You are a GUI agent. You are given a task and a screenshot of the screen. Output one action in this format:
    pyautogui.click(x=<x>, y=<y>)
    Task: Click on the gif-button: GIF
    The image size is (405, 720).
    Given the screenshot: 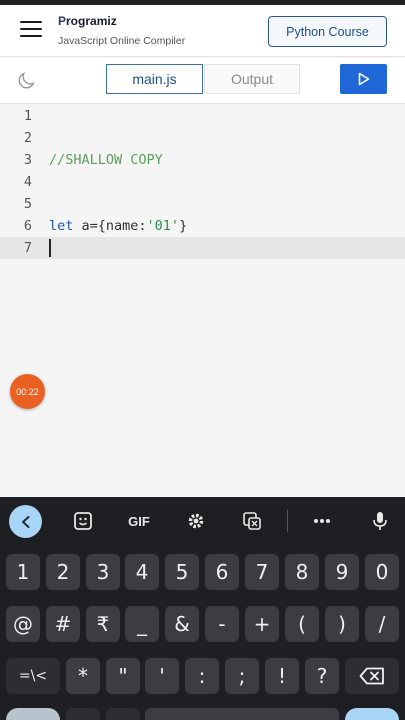 What is the action you would take?
    pyautogui.click(x=139, y=521)
    